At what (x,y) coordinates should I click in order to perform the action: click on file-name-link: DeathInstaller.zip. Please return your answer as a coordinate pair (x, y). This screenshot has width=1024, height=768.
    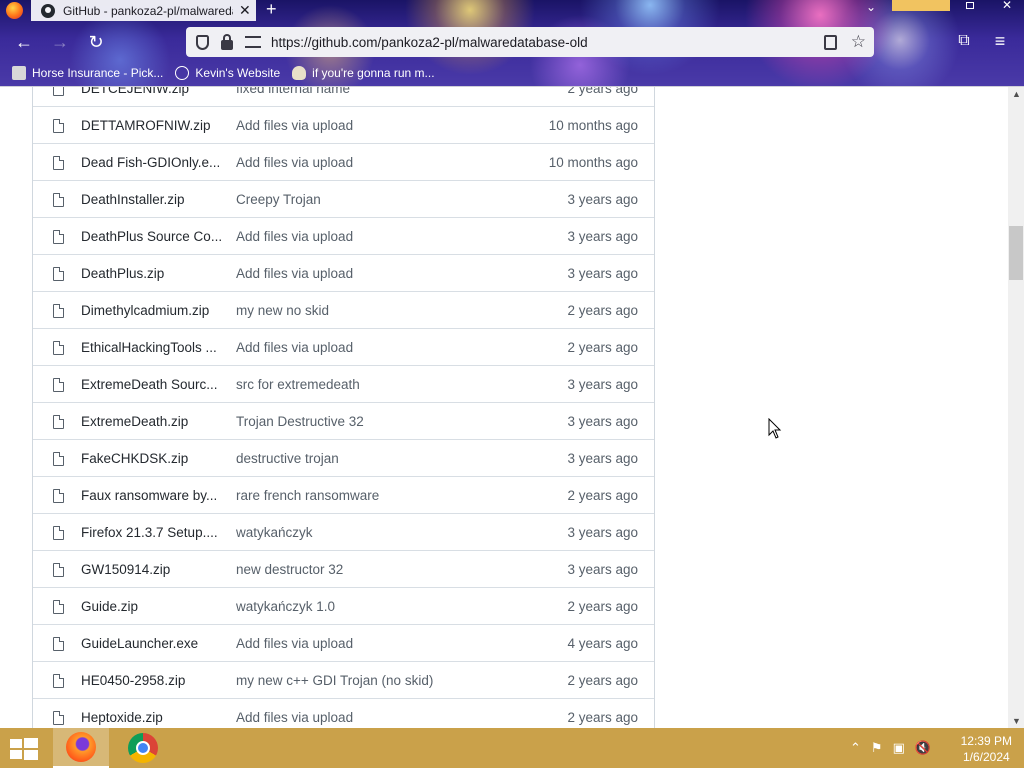
    Looking at the image, I should click on (151, 199).